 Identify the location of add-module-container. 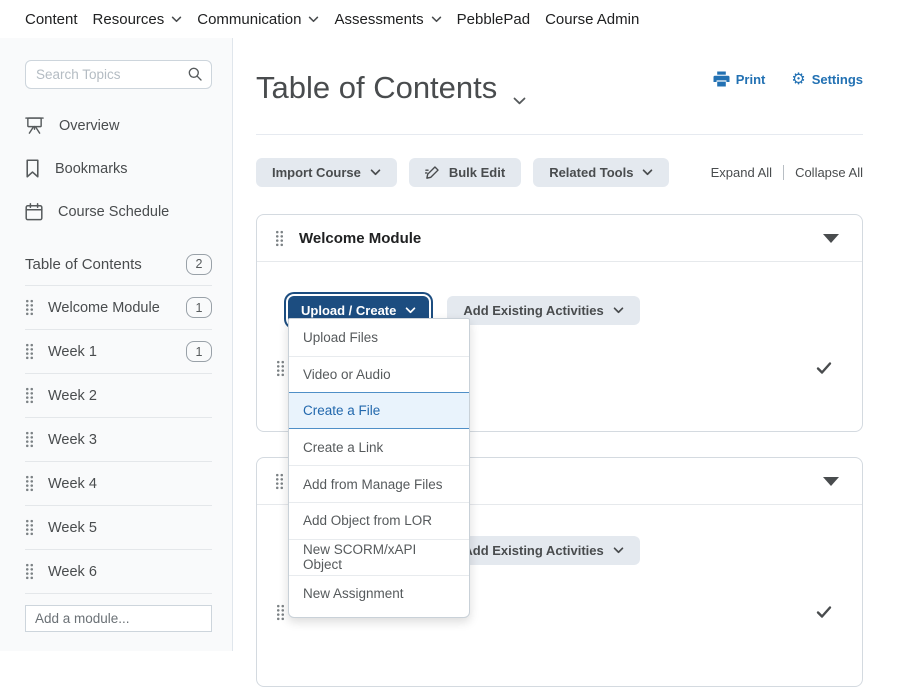
(118, 618).